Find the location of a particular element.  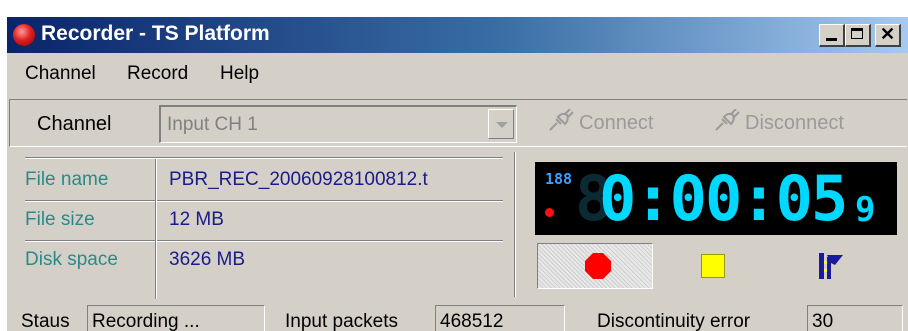

window-title: Recorder - TS Platform is located at coordinates (155, 33).